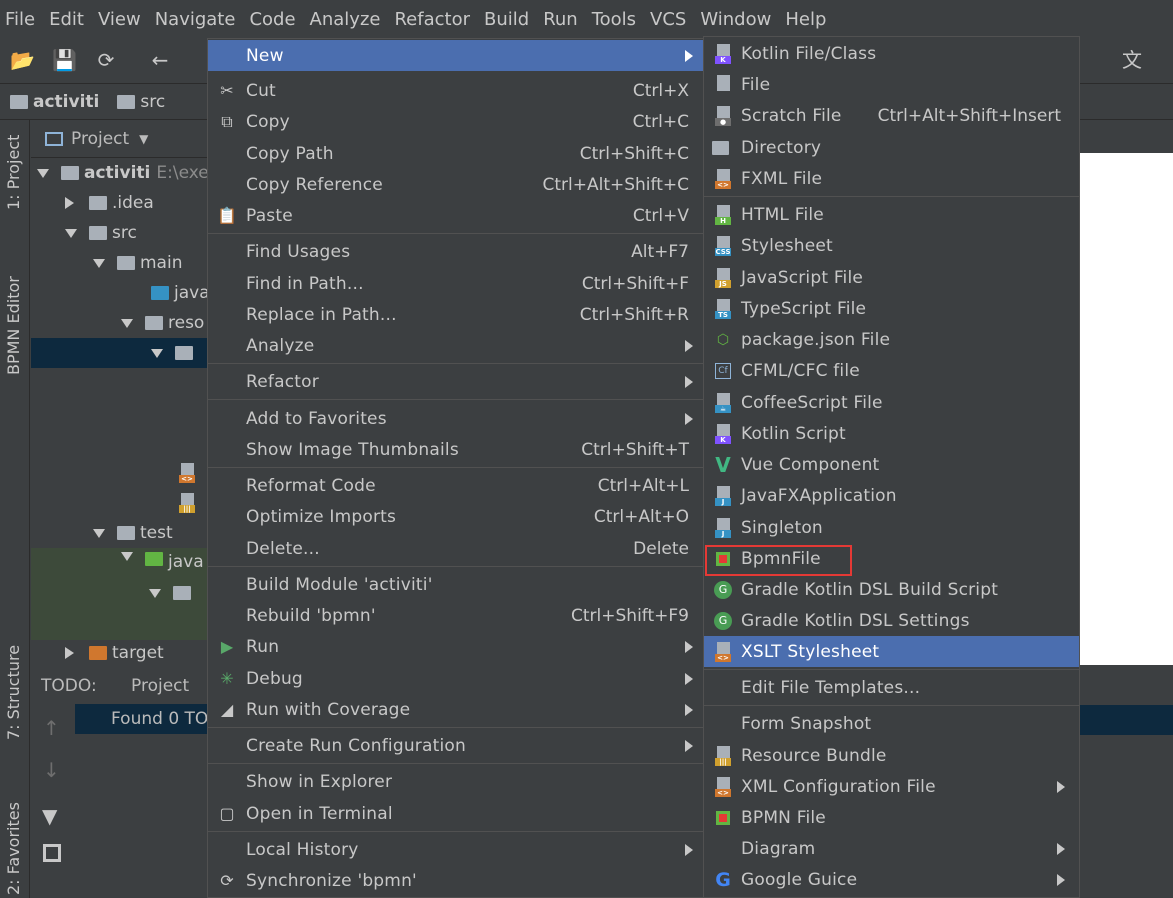  Describe the element at coordinates (891, 464) in the screenshot. I see `menu-item-vue-component: V Vue Component` at that location.